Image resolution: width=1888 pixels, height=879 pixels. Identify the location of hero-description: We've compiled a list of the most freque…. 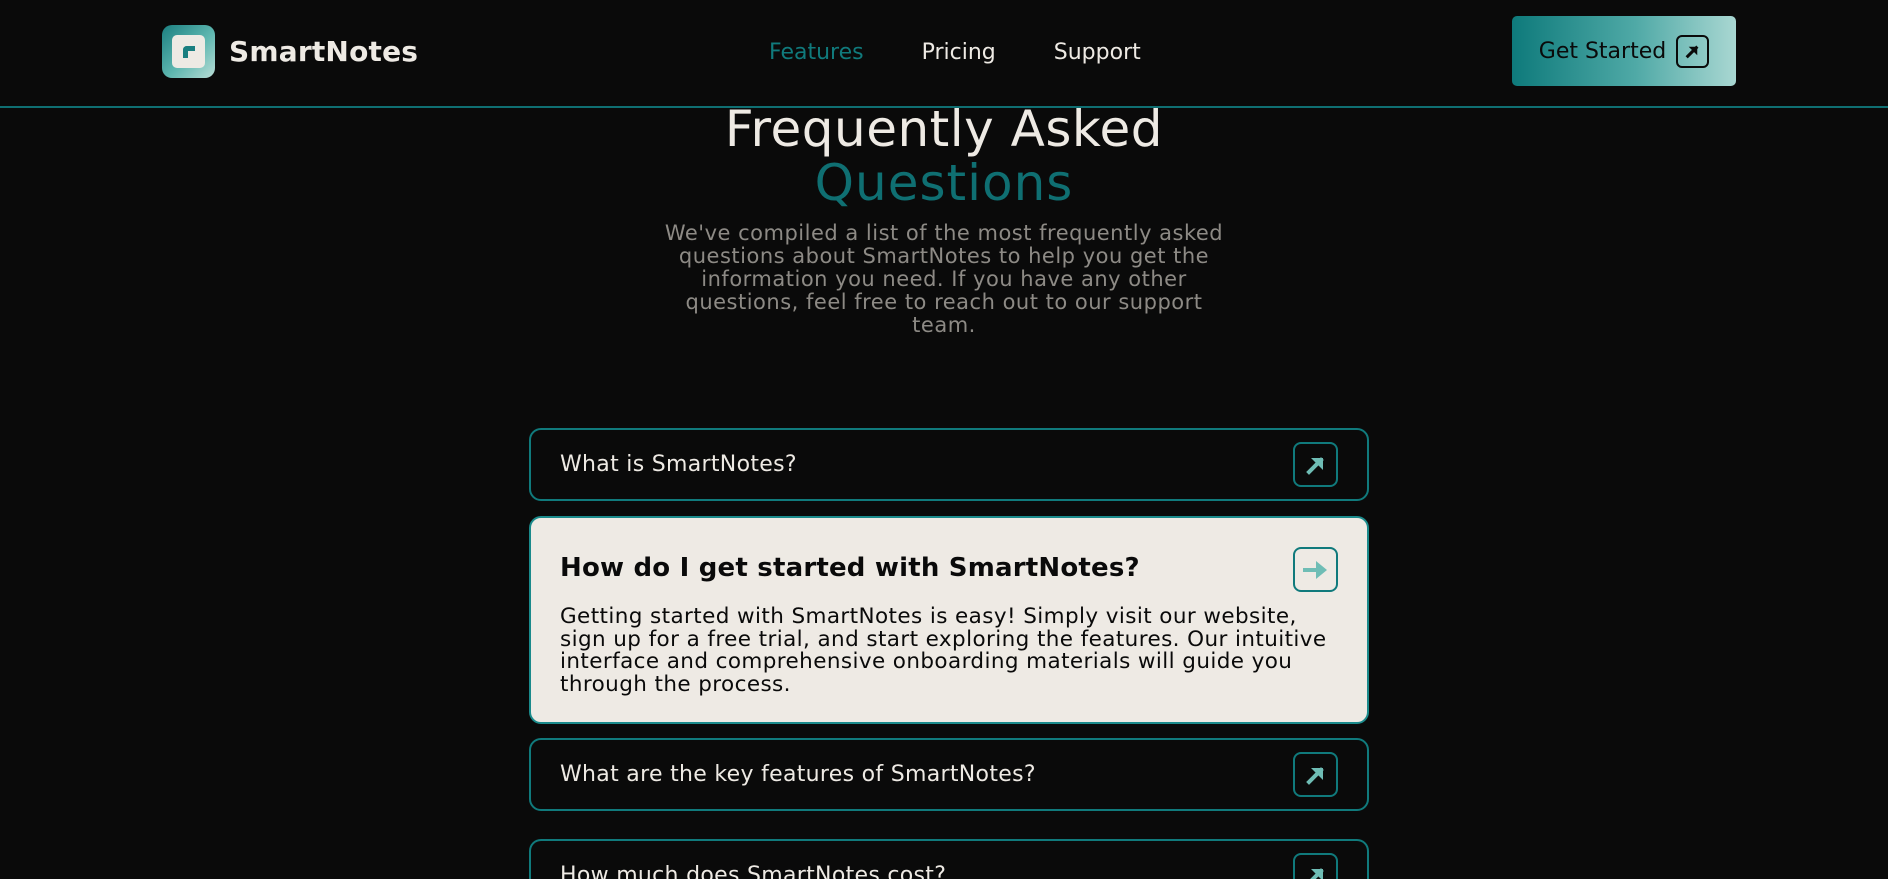
(944, 279).